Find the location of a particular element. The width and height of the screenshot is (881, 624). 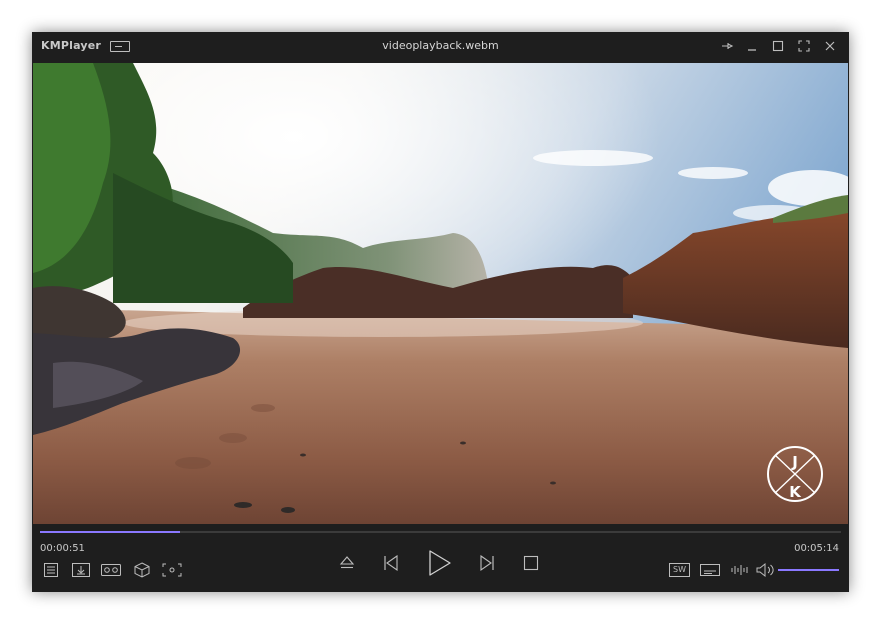

audio-eq-icon is located at coordinates (739, 570).